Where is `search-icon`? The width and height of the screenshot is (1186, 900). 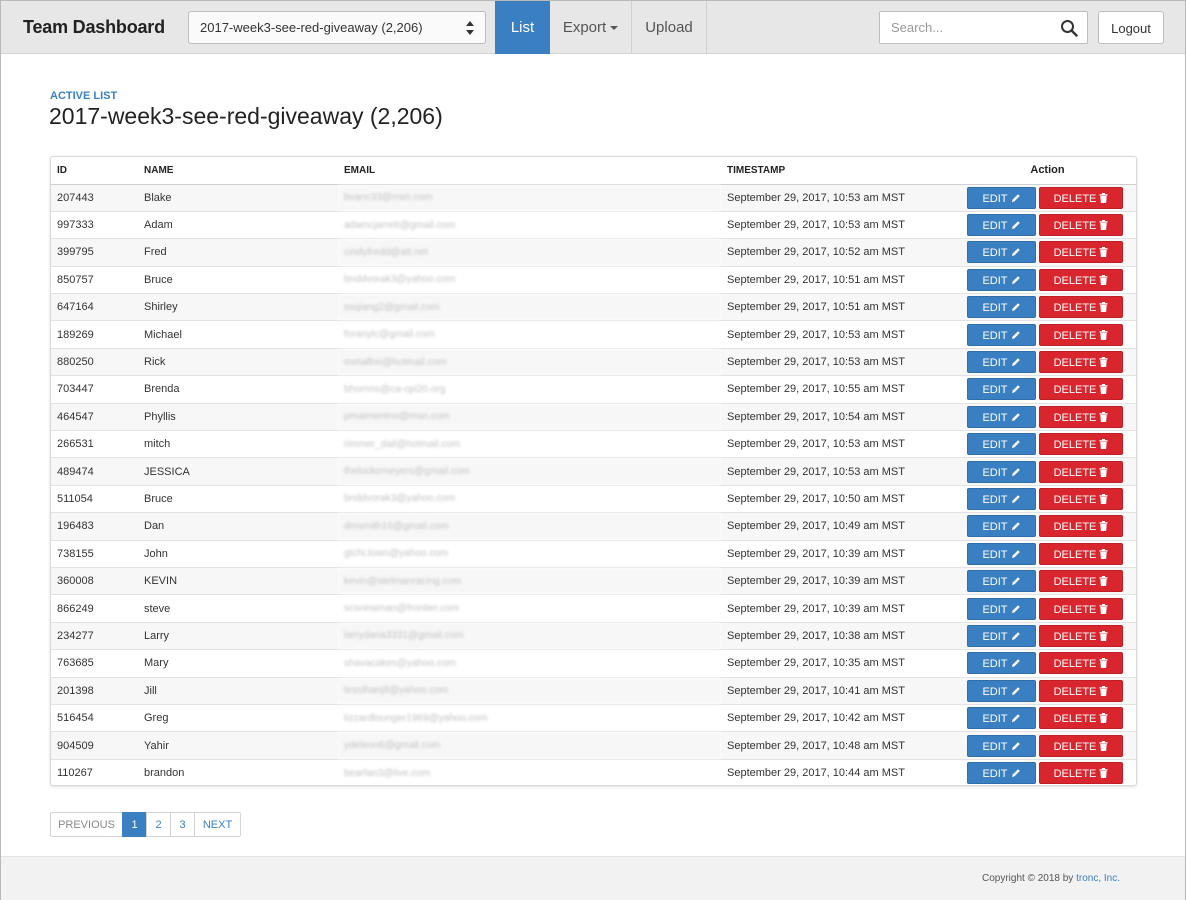 search-icon is located at coordinates (1069, 28).